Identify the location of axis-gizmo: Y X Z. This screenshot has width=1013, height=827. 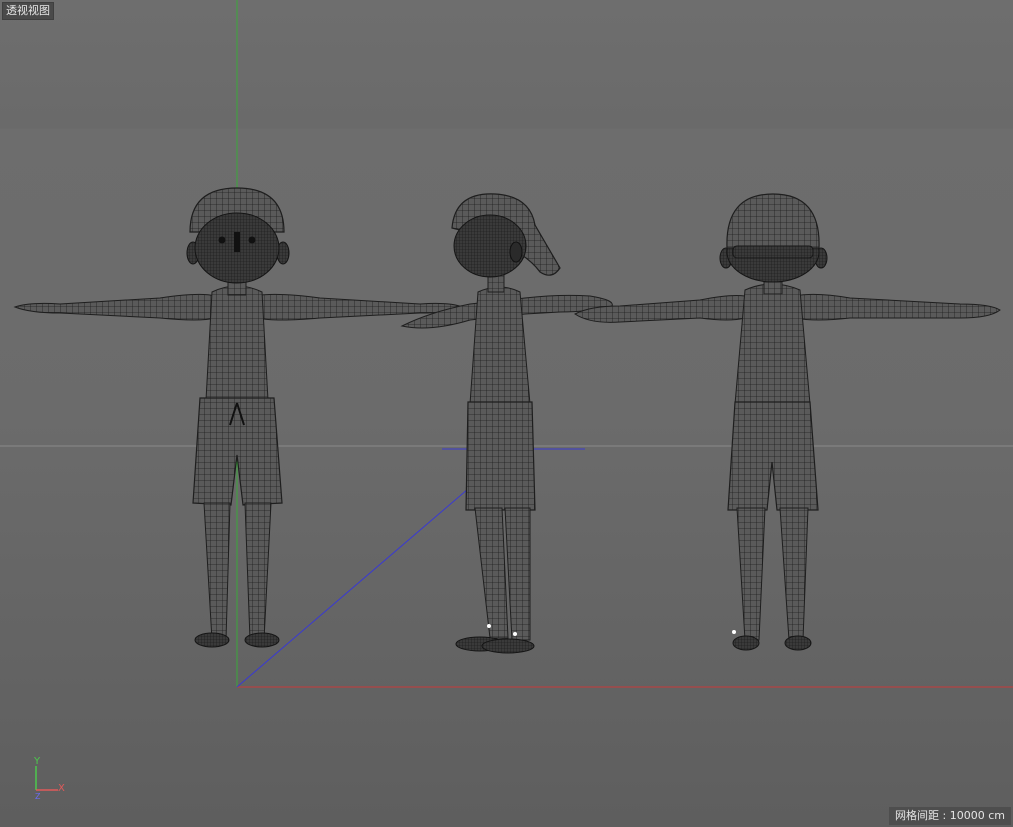
(49, 781).